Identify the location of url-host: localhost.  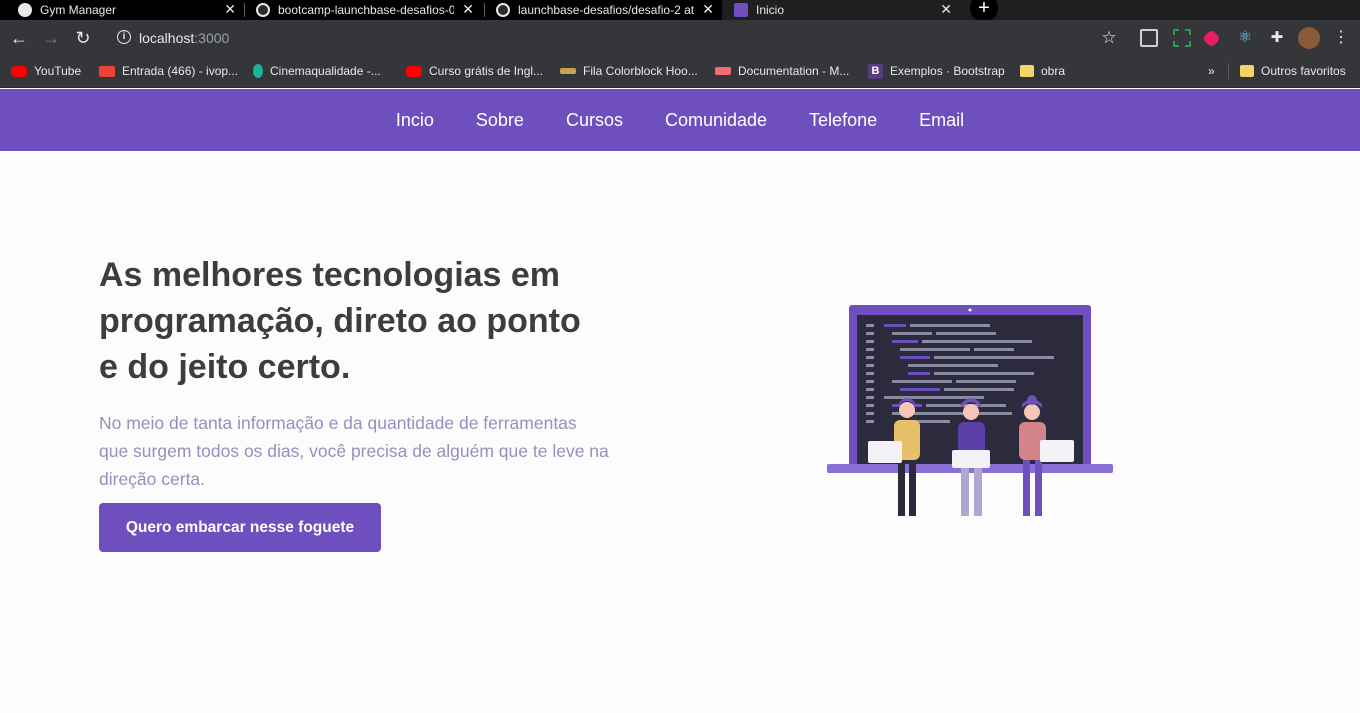
(167, 38).